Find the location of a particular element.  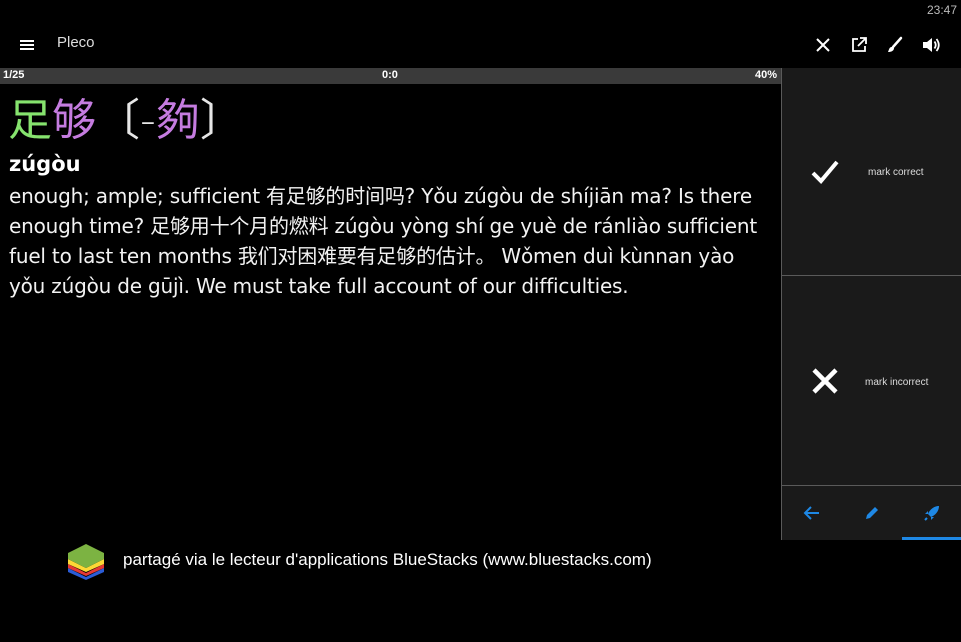

review-side-panel: mark correct mark incorrect is located at coordinates (871, 304).